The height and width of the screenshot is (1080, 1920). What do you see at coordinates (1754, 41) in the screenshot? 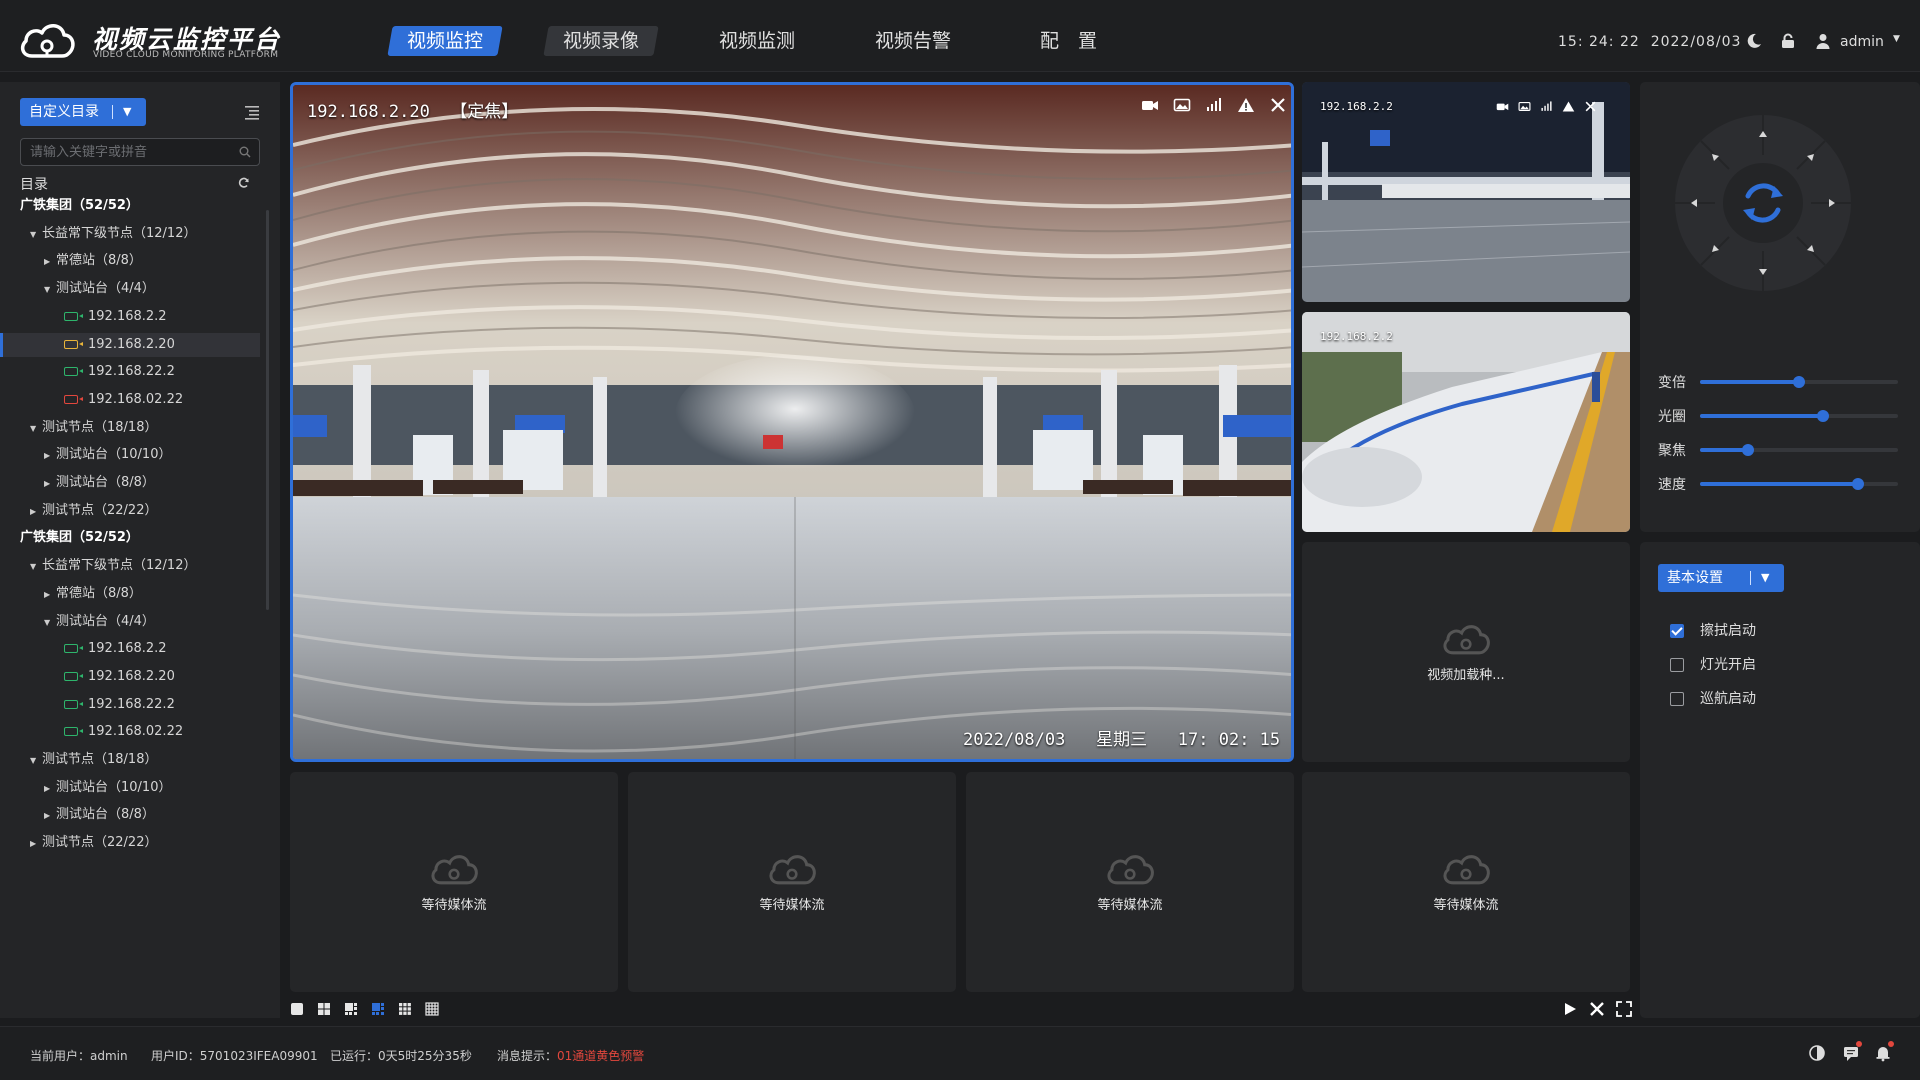
I see `moon-icon` at bounding box center [1754, 41].